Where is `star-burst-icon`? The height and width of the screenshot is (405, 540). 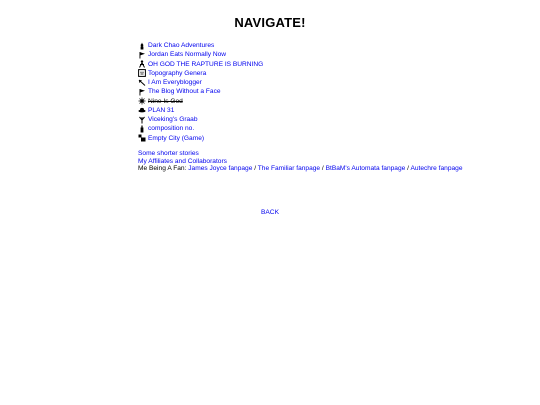
star-burst-icon is located at coordinates (142, 101).